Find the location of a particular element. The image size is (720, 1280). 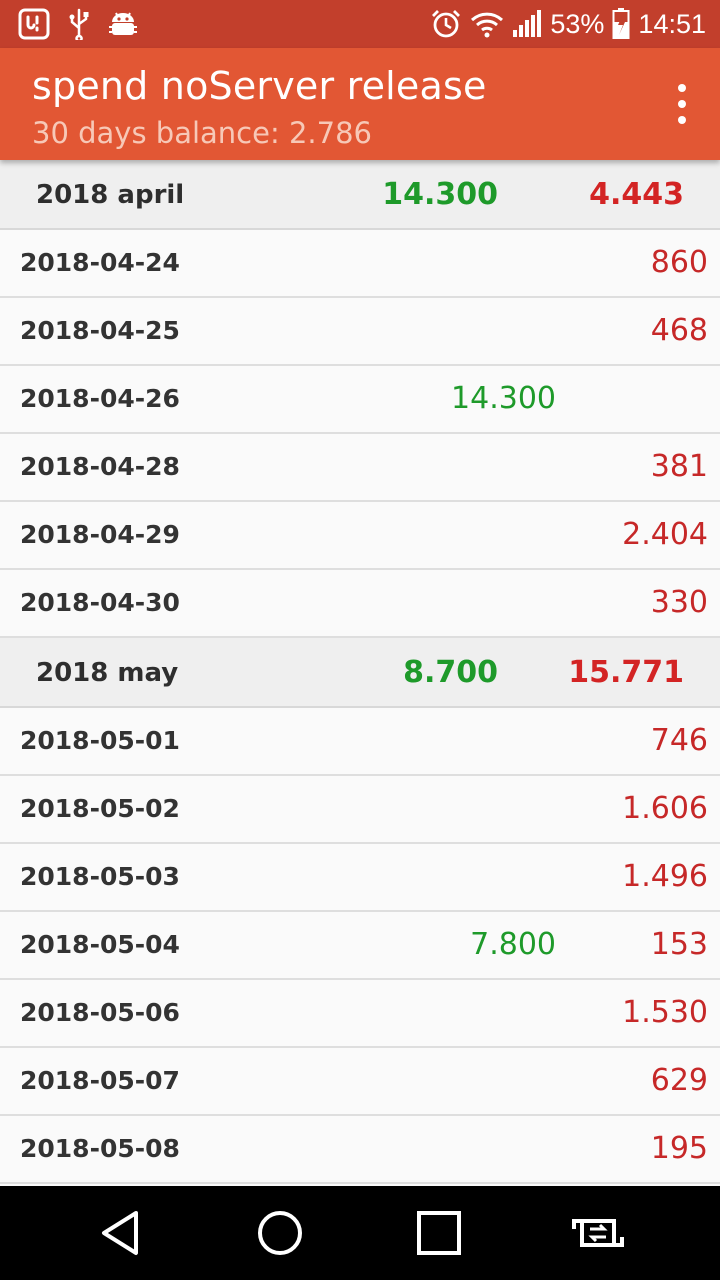

app-title: spend noServer release is located at coordinates (259, 86).